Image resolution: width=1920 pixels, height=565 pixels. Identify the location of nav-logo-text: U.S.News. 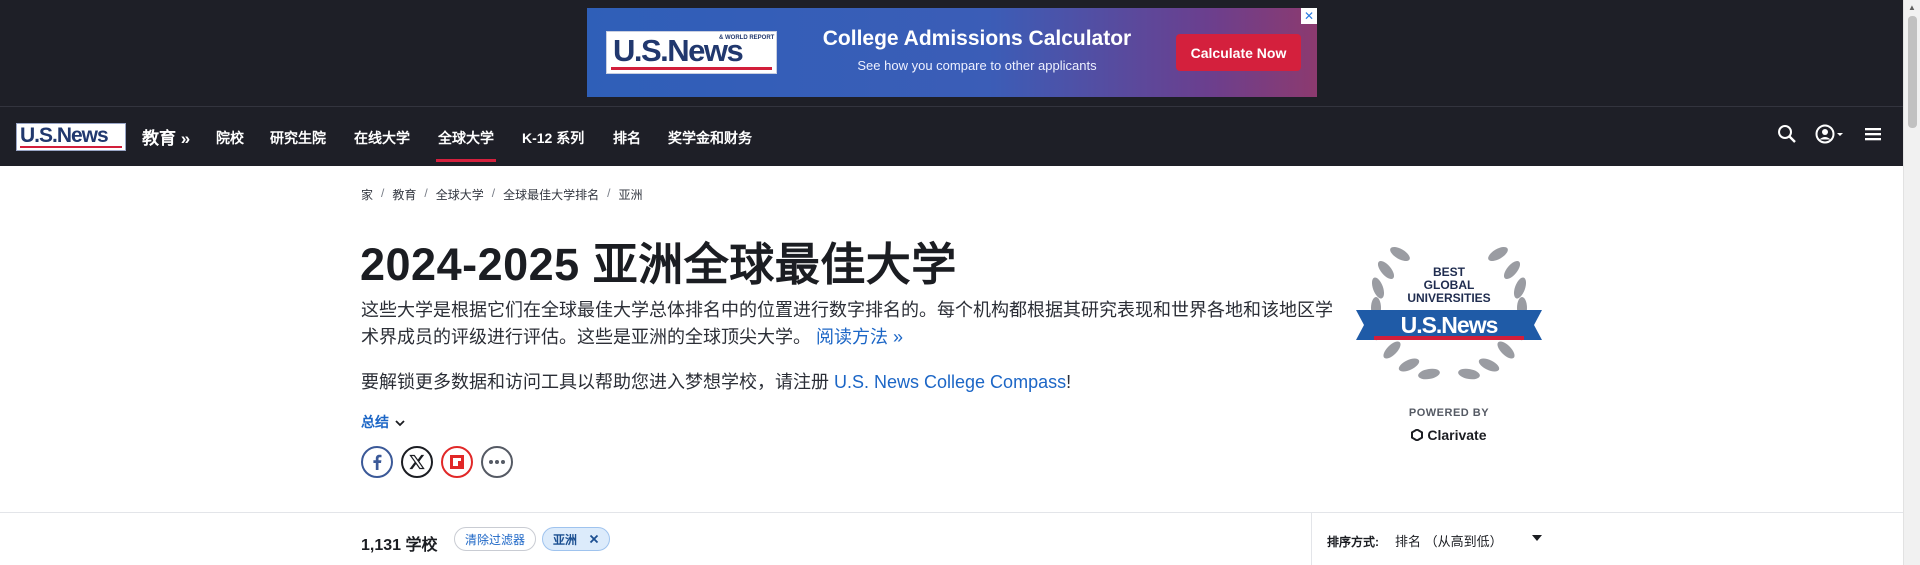
(64, 135).